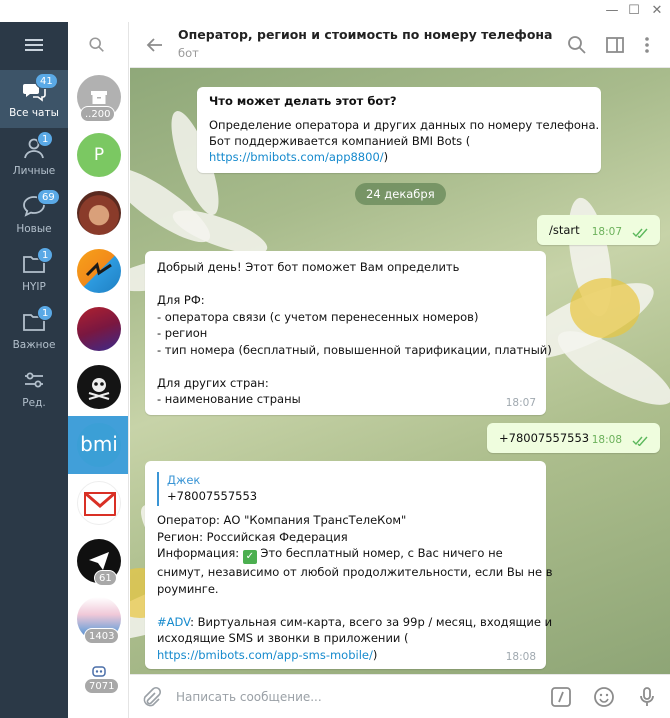 The height and width of the screenshot is (718, 670). Describe the element at coordinates (282, 520) in the screenshot. I see `message-line: Оператор: АО "Компания ТрансТелеКом"` at that location.